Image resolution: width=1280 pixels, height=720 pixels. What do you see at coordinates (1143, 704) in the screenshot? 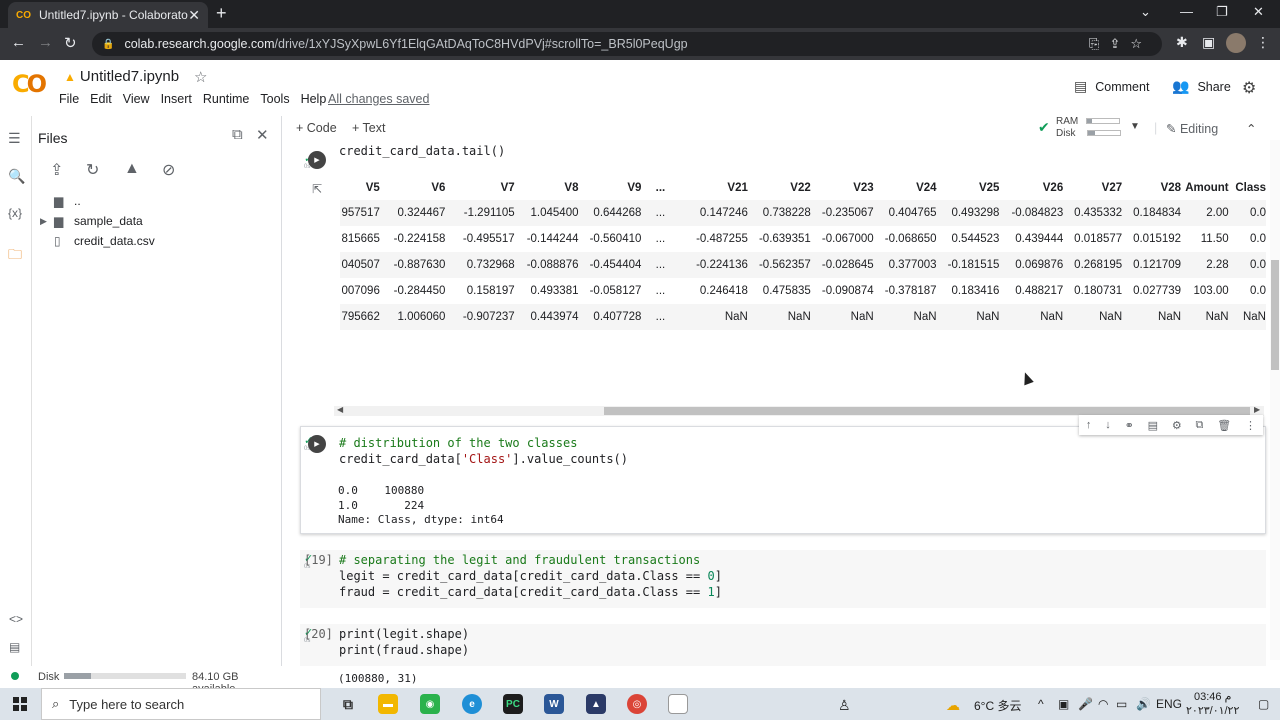
I see `volume-icon: 🔊` at bounding box center [1143, 704].